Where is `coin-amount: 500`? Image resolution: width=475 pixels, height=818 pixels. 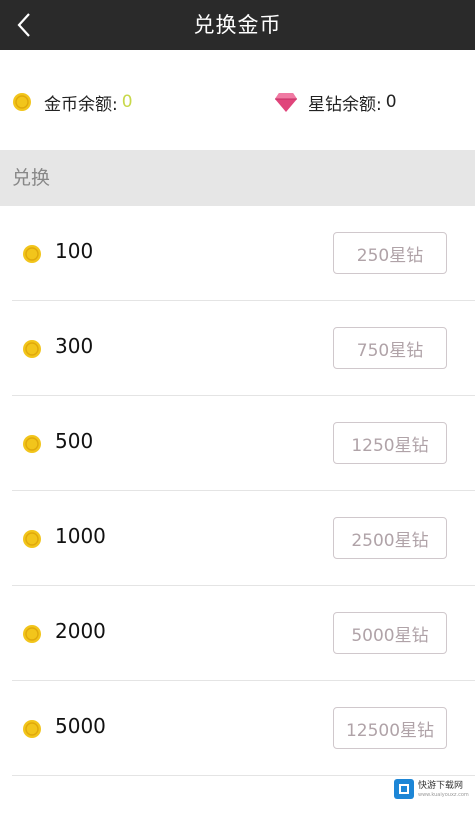 coin-amount: 500 is located at coordinates (74, 441).